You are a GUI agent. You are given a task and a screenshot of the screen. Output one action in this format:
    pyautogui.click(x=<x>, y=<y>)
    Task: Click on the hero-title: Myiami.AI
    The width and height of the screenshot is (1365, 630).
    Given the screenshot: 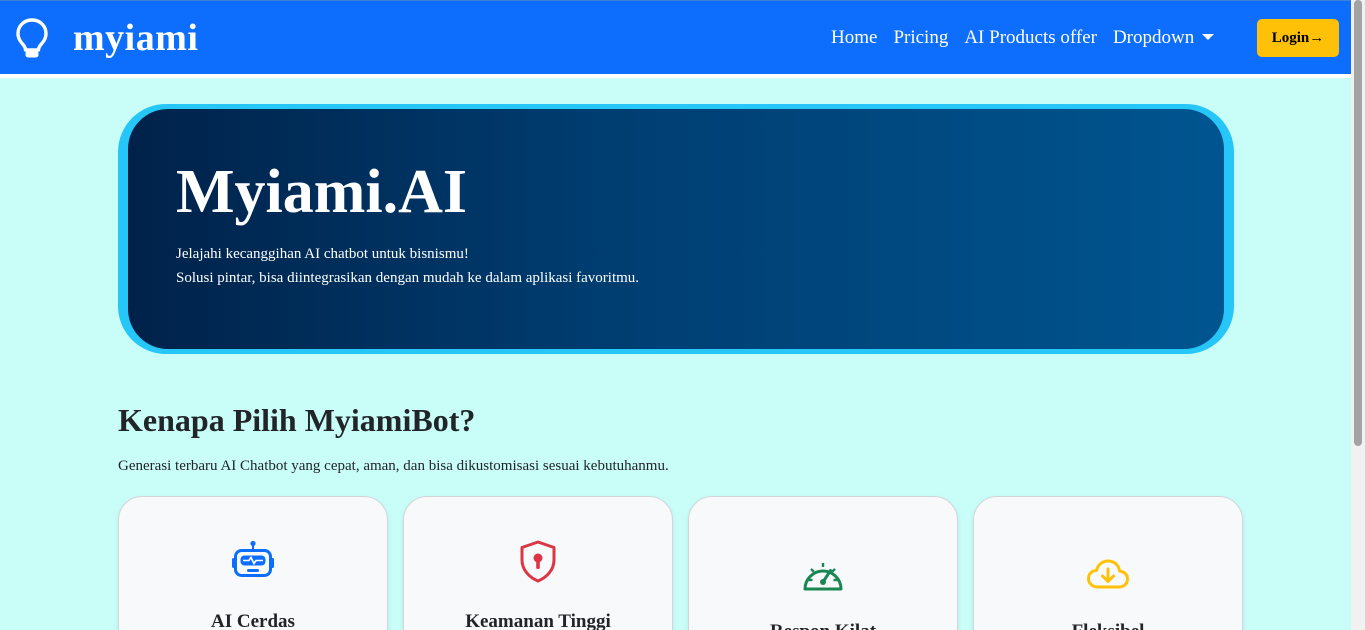 What is the action you would take?
    pyautogui.click(x=322, y=192)
    